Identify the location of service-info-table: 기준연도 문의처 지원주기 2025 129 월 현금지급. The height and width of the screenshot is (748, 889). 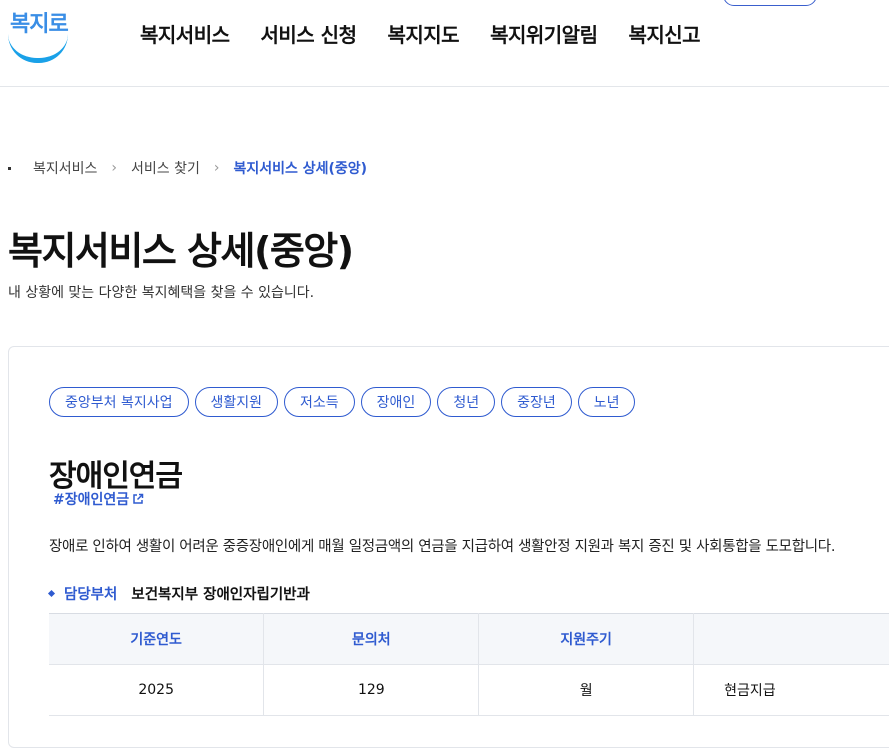
(469, 664).